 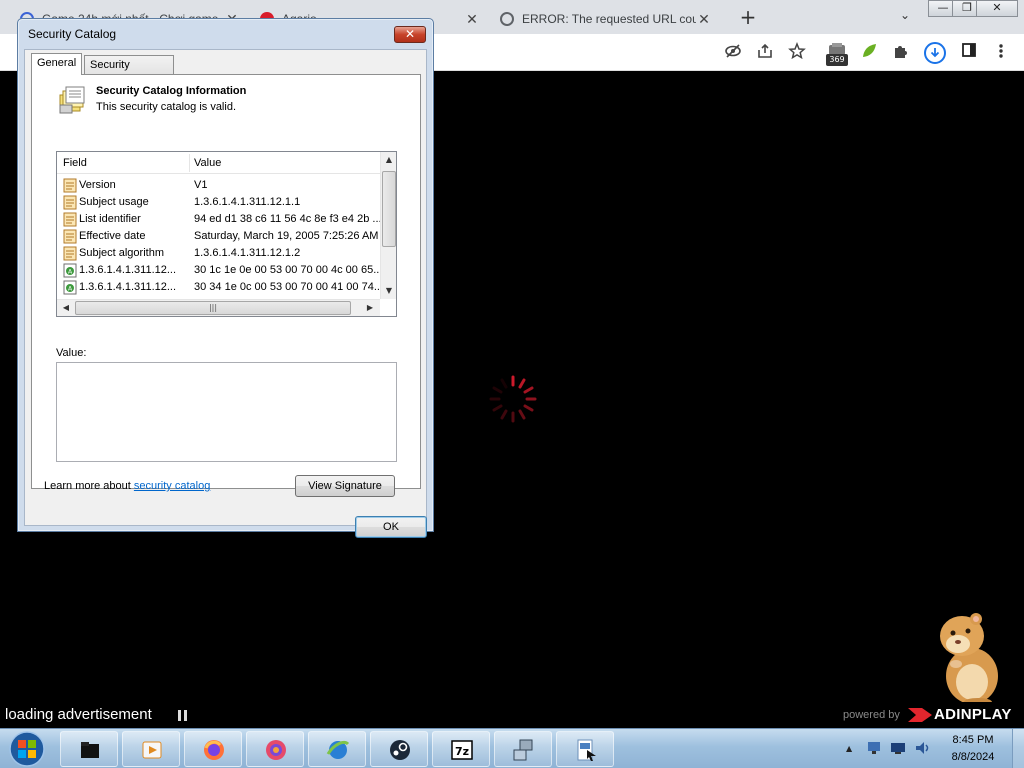 What do you see at coordinates (57, 64) in the screenshot?
I see `tab-general: General` at bounding box center [57, 64].